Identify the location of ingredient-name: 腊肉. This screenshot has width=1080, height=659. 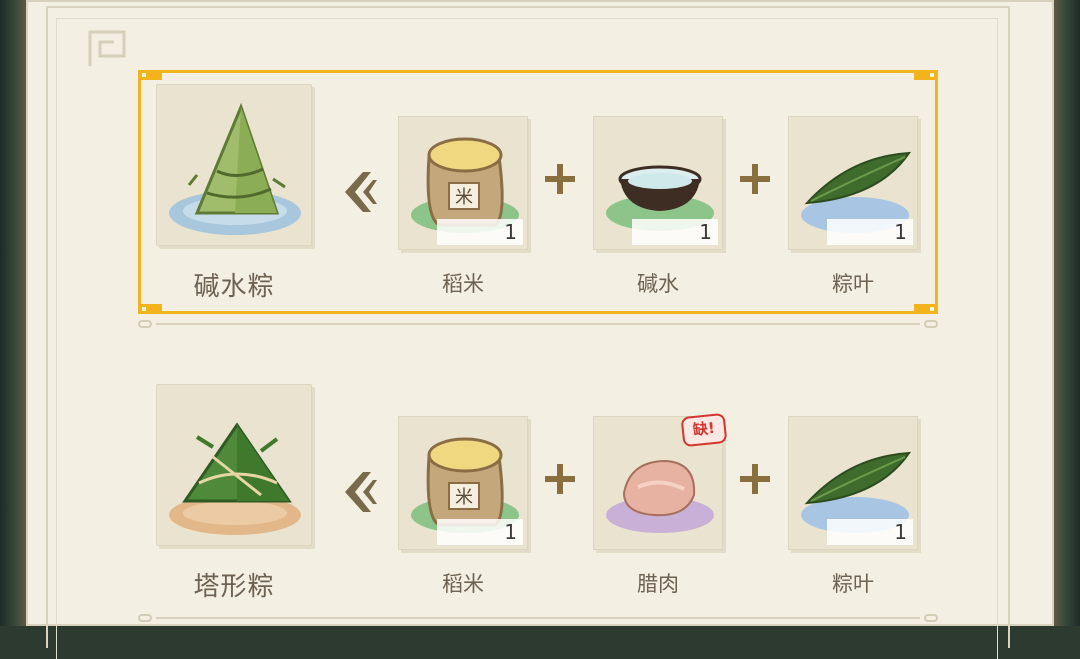
(658, 584).